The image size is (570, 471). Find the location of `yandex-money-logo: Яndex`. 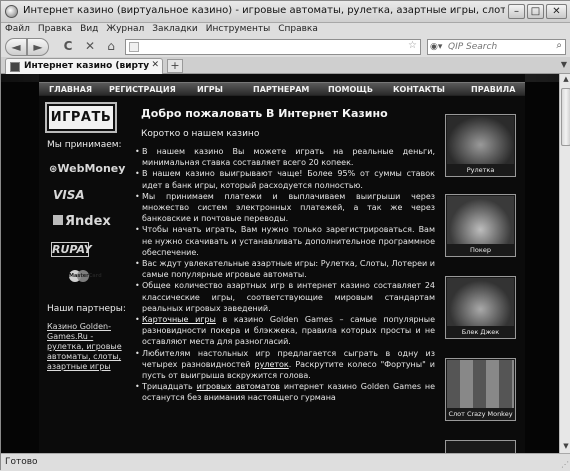

yandex-money-logo: Яndex is located at coordinates (83, 221).